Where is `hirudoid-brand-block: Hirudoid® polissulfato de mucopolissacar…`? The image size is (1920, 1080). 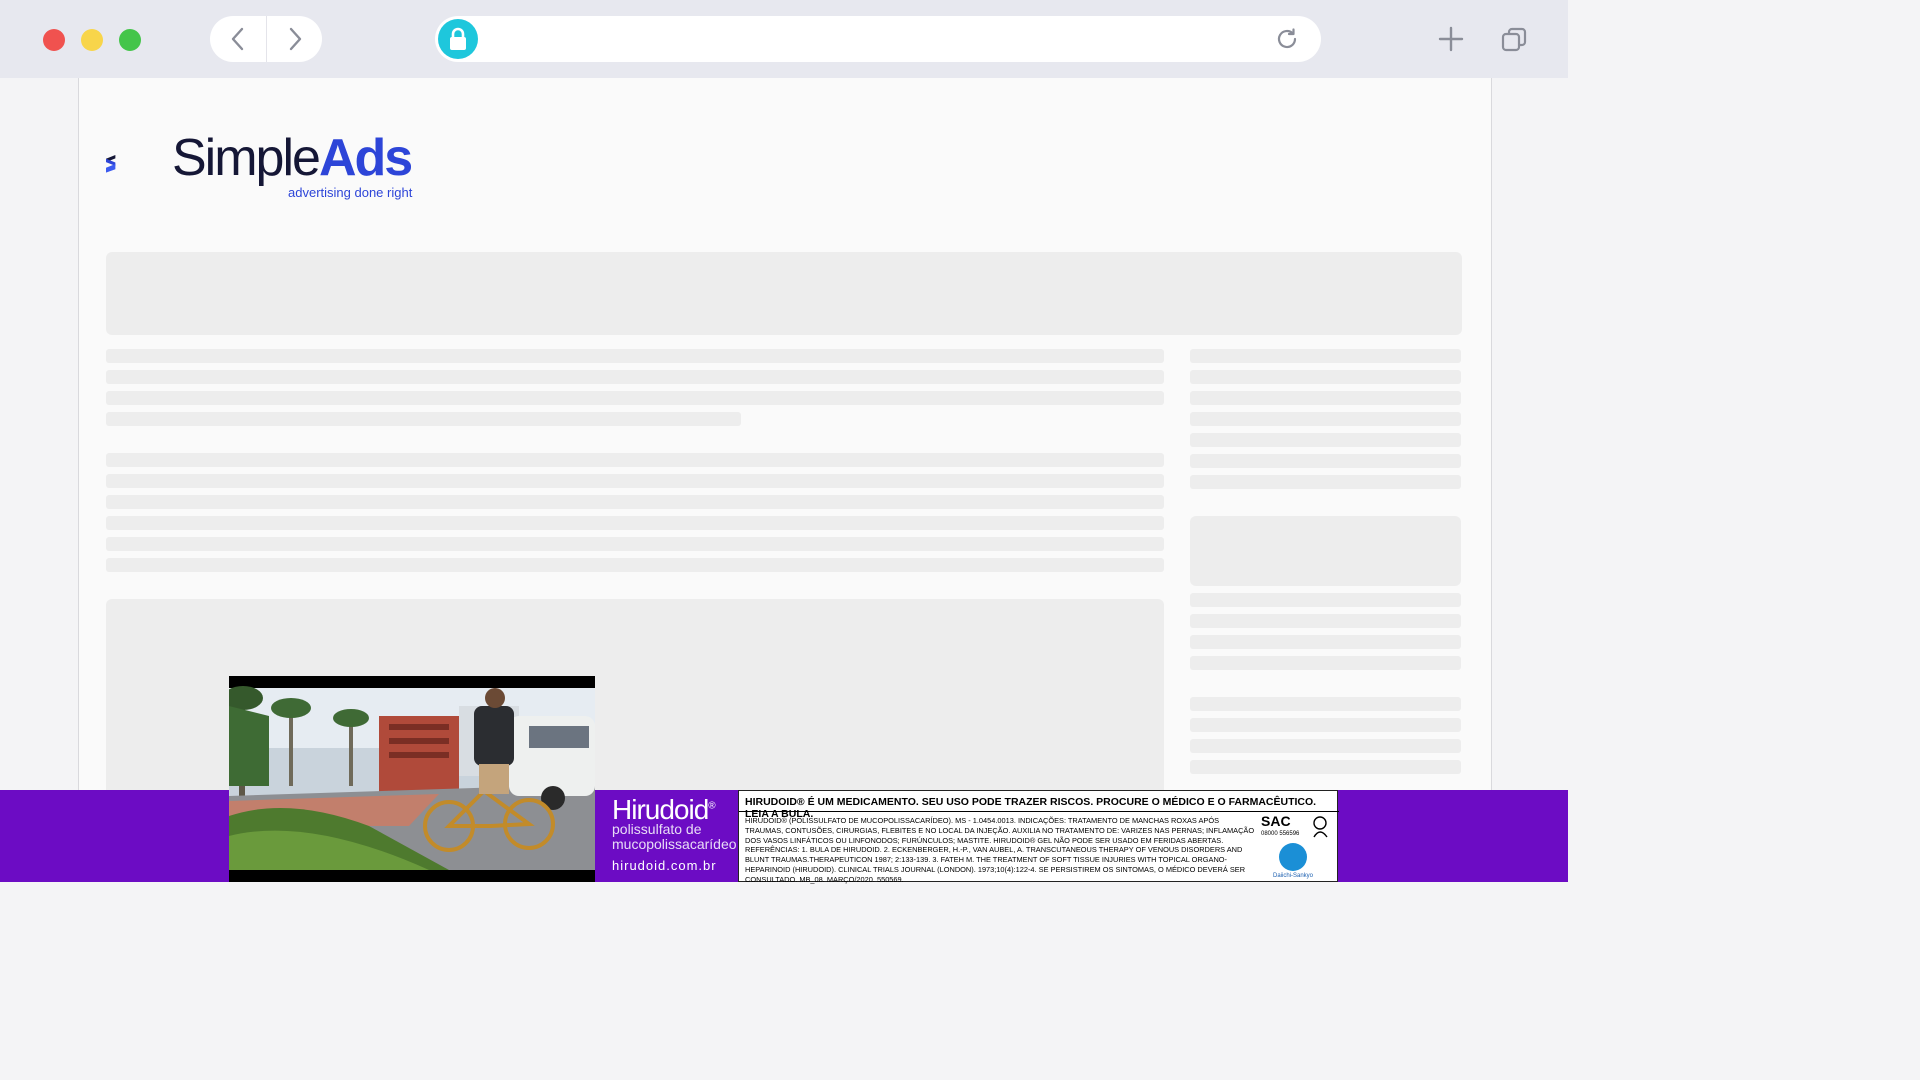
hirudoid-brand-block: Hirudoid® polissulfato de mucopolissacar… is located at coordinates (667, 836).